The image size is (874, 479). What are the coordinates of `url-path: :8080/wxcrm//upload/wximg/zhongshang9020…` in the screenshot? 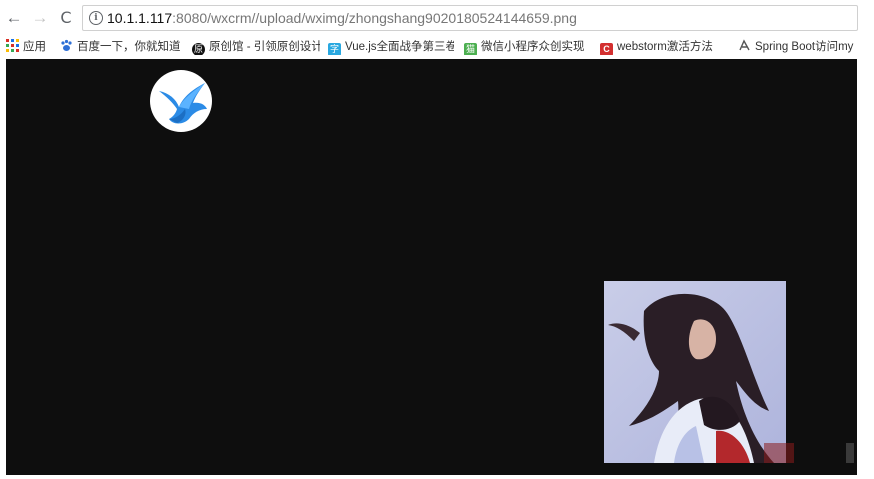 It's located at (374, 18).